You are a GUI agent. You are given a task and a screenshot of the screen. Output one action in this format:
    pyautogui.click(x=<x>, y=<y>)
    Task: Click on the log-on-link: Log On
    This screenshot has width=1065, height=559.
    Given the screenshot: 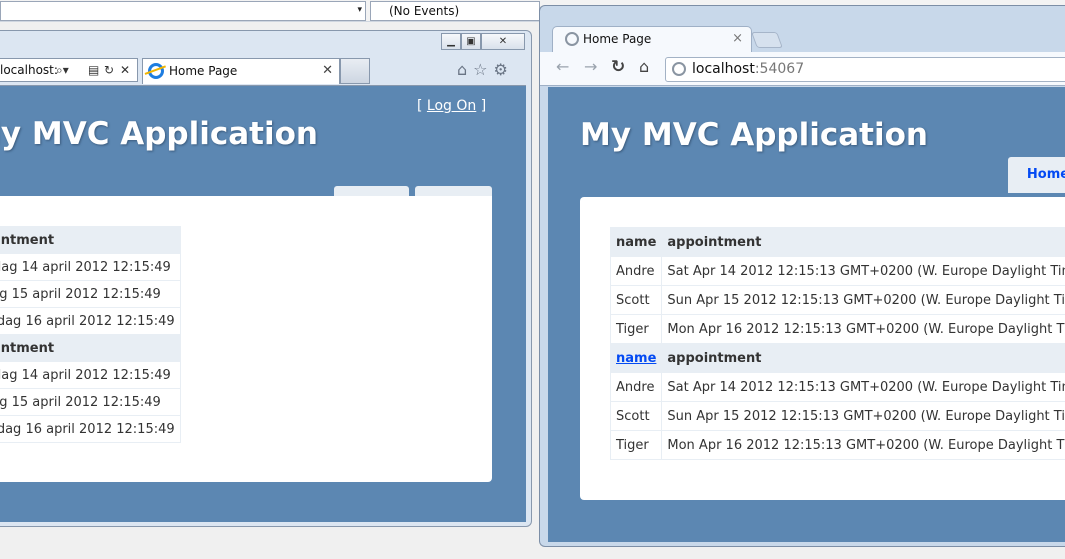 What is the action you would take?
    pyautogui.click(x=451, y=106)
    